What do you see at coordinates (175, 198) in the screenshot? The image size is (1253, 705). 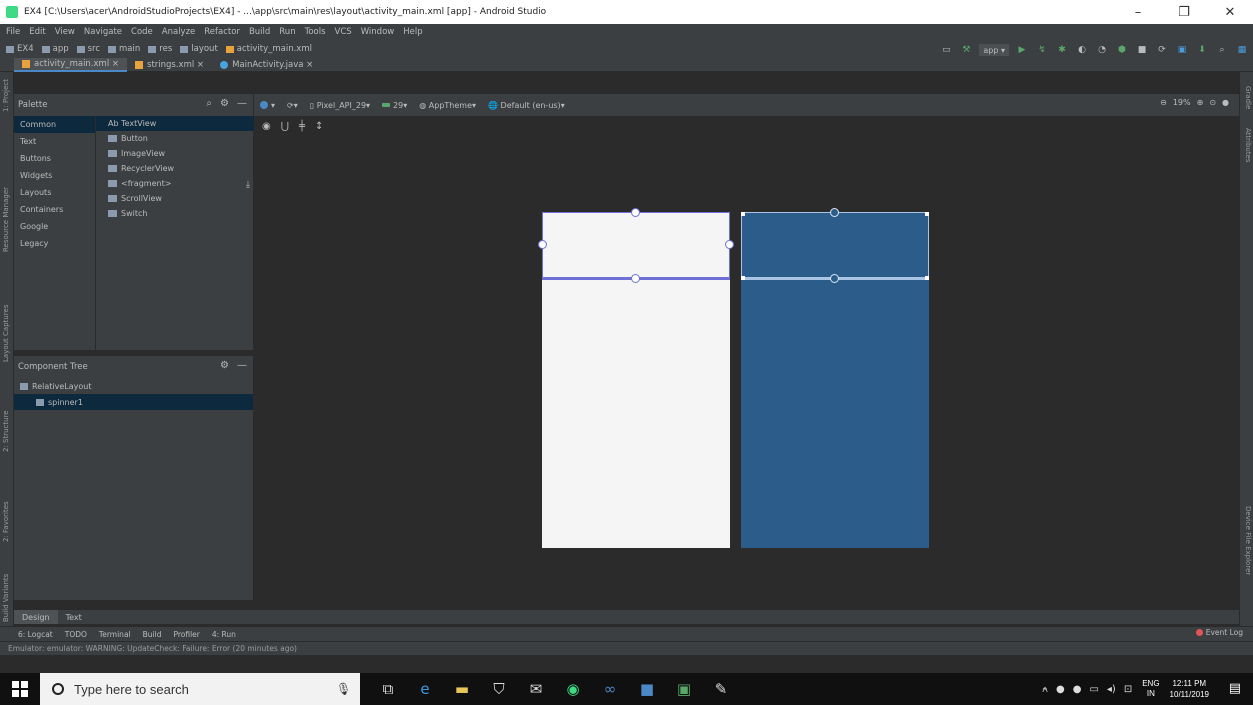 I see `widget-scrollview: ScrollView` at bounding box center [175, 198].